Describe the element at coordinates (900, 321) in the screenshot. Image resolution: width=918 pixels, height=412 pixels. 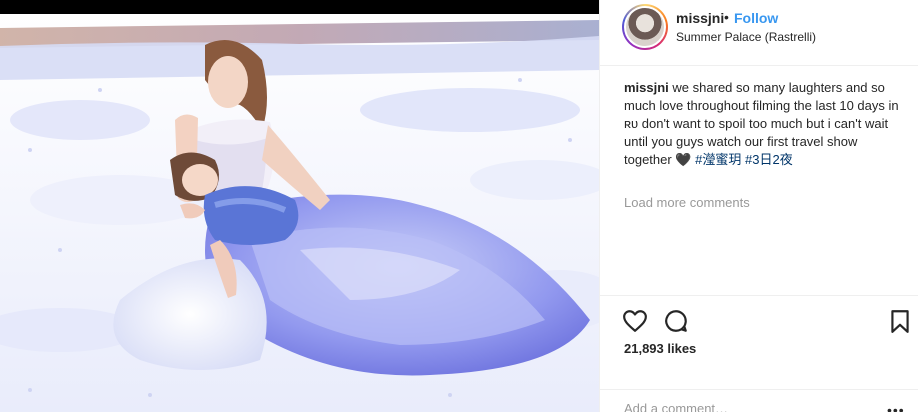
I see `bookmark-icon` at that location.